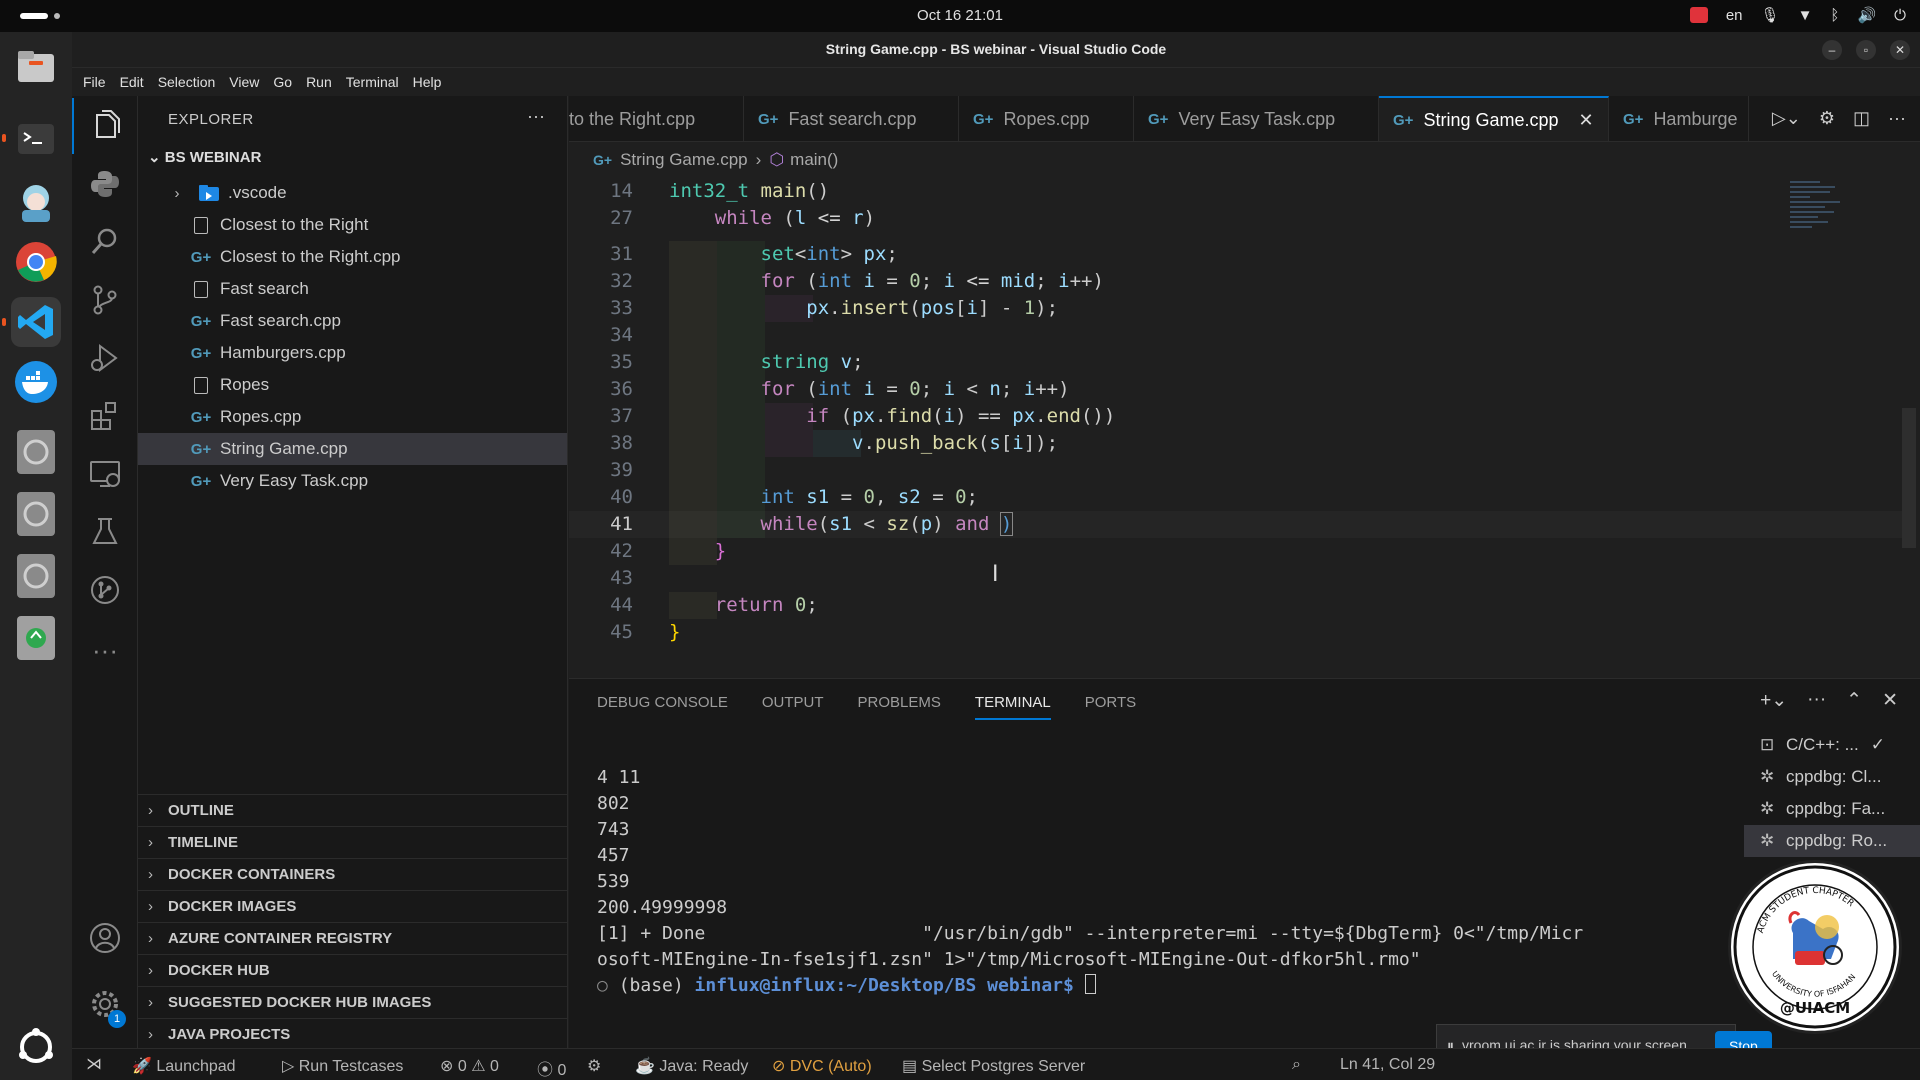  Describe the element at coordinates (1900, 15) in the screenshot. I see `power-menu-icon: ⏻` at that location.